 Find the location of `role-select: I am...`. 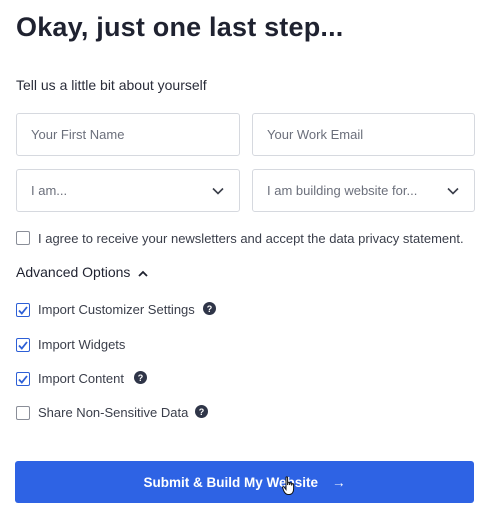

role-select: I am... is located at coordinates (128, 190).